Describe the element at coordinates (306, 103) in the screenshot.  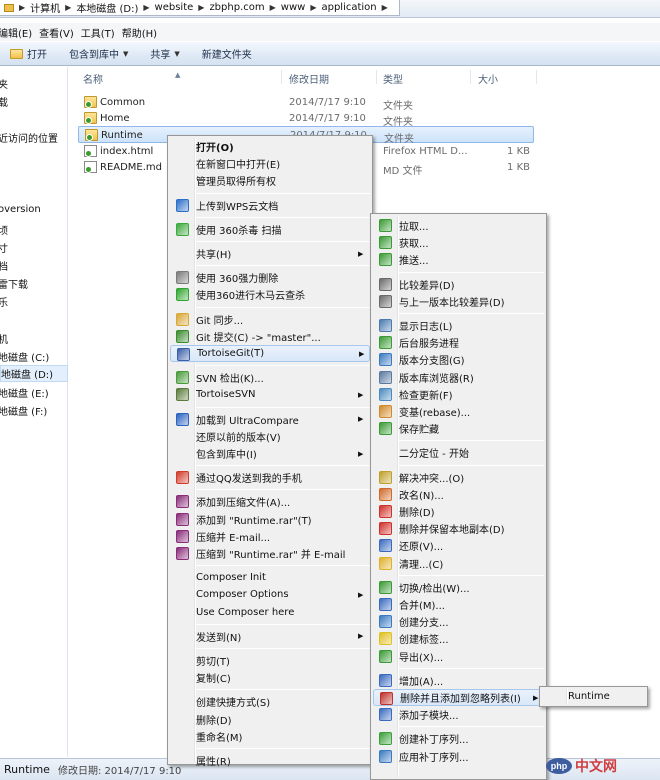
I see `file-row: Common 2014/7/17 9:10 文件夹` at that location.